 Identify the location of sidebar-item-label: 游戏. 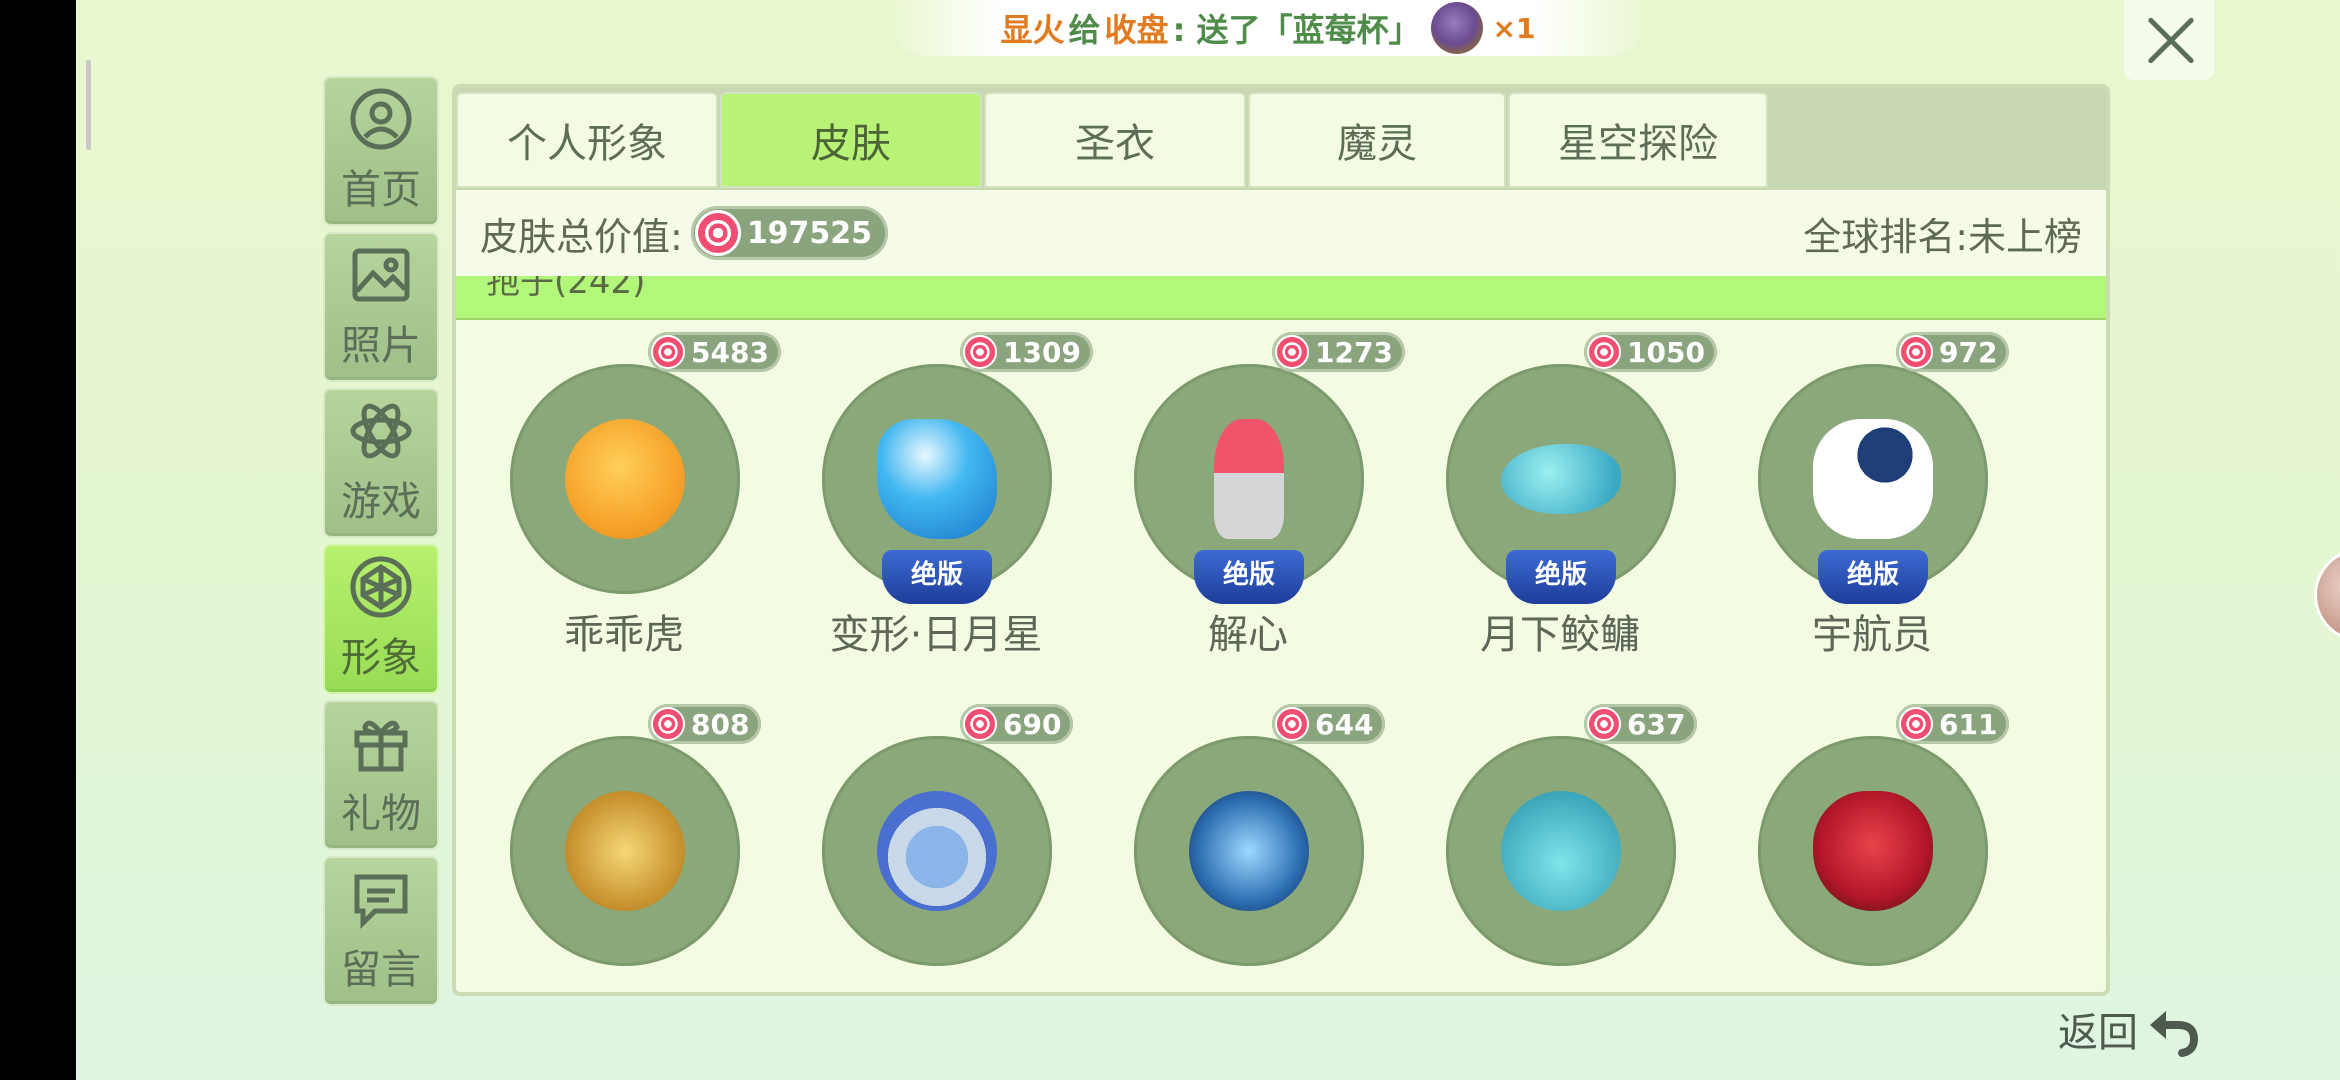
(381, 502).